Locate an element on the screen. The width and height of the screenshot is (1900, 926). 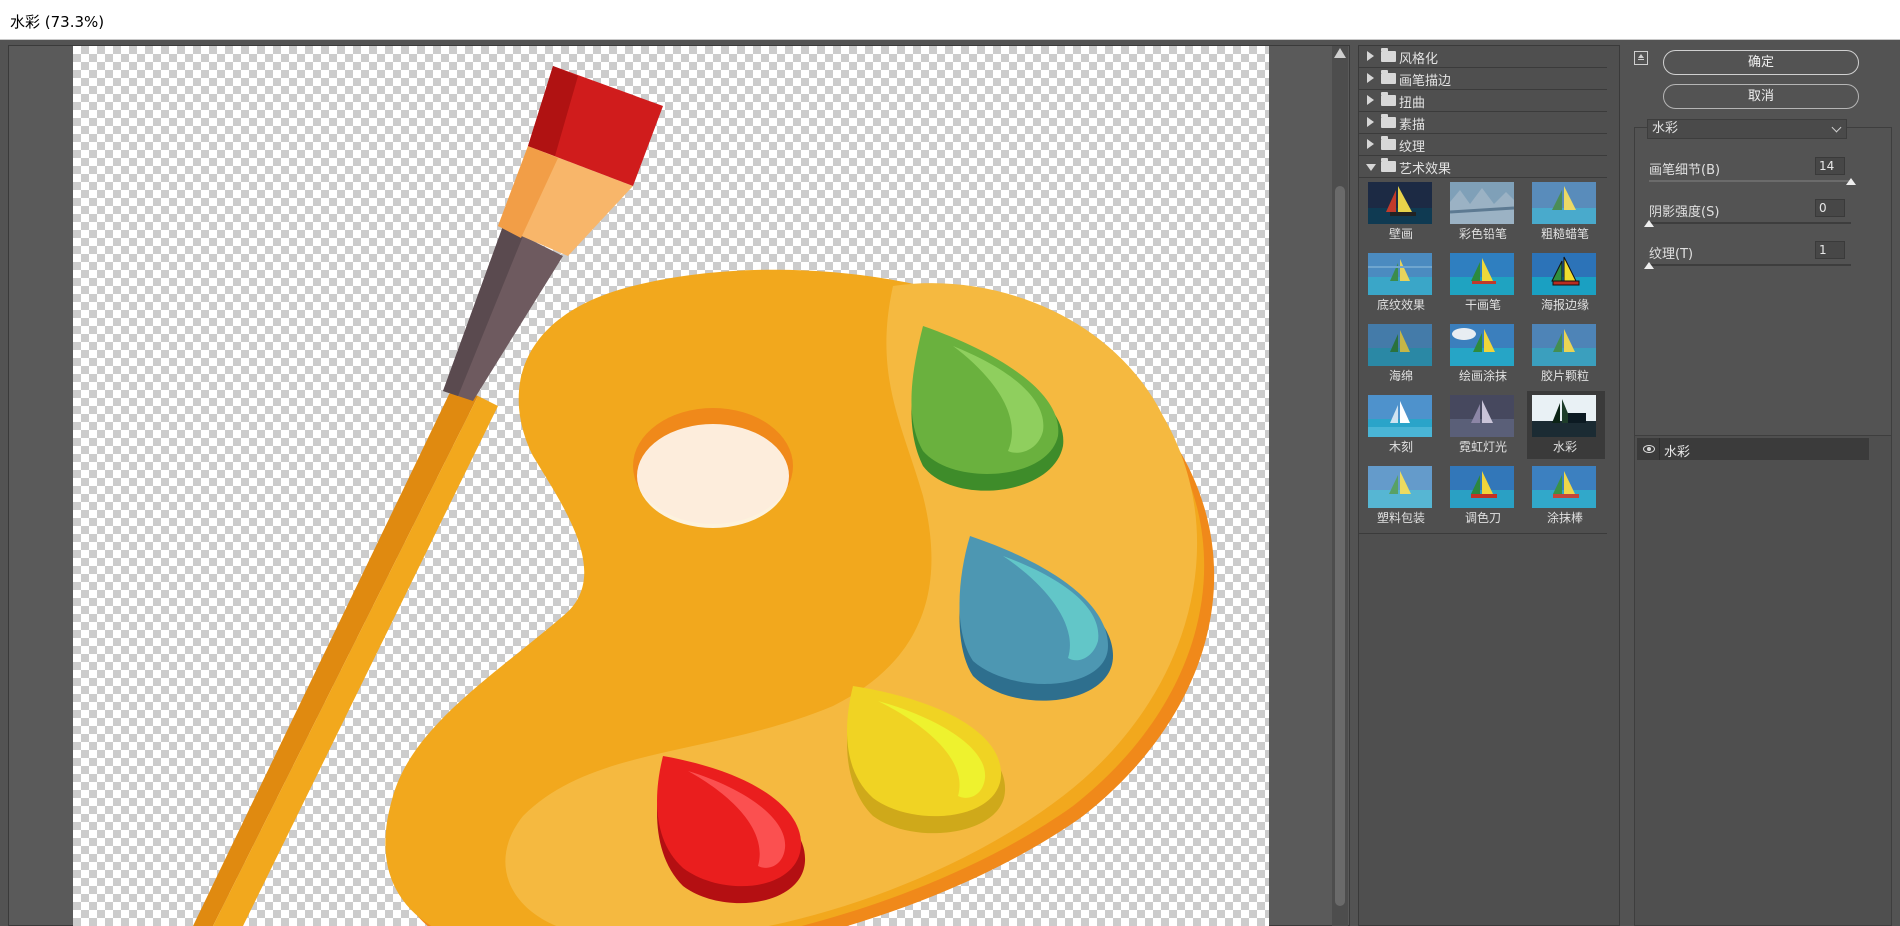
category-stylize: 风格化 is located at coordinates (1483, 57).